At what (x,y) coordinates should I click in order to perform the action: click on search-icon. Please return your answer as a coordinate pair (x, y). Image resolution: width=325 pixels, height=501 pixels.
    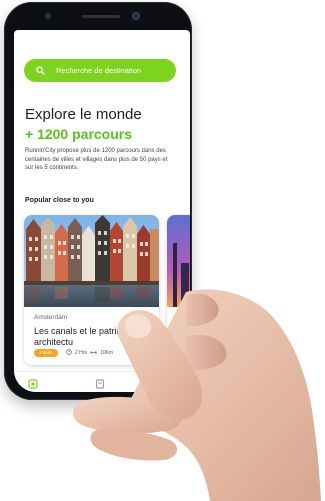
    Looking at the image, I should click on (40, 70).